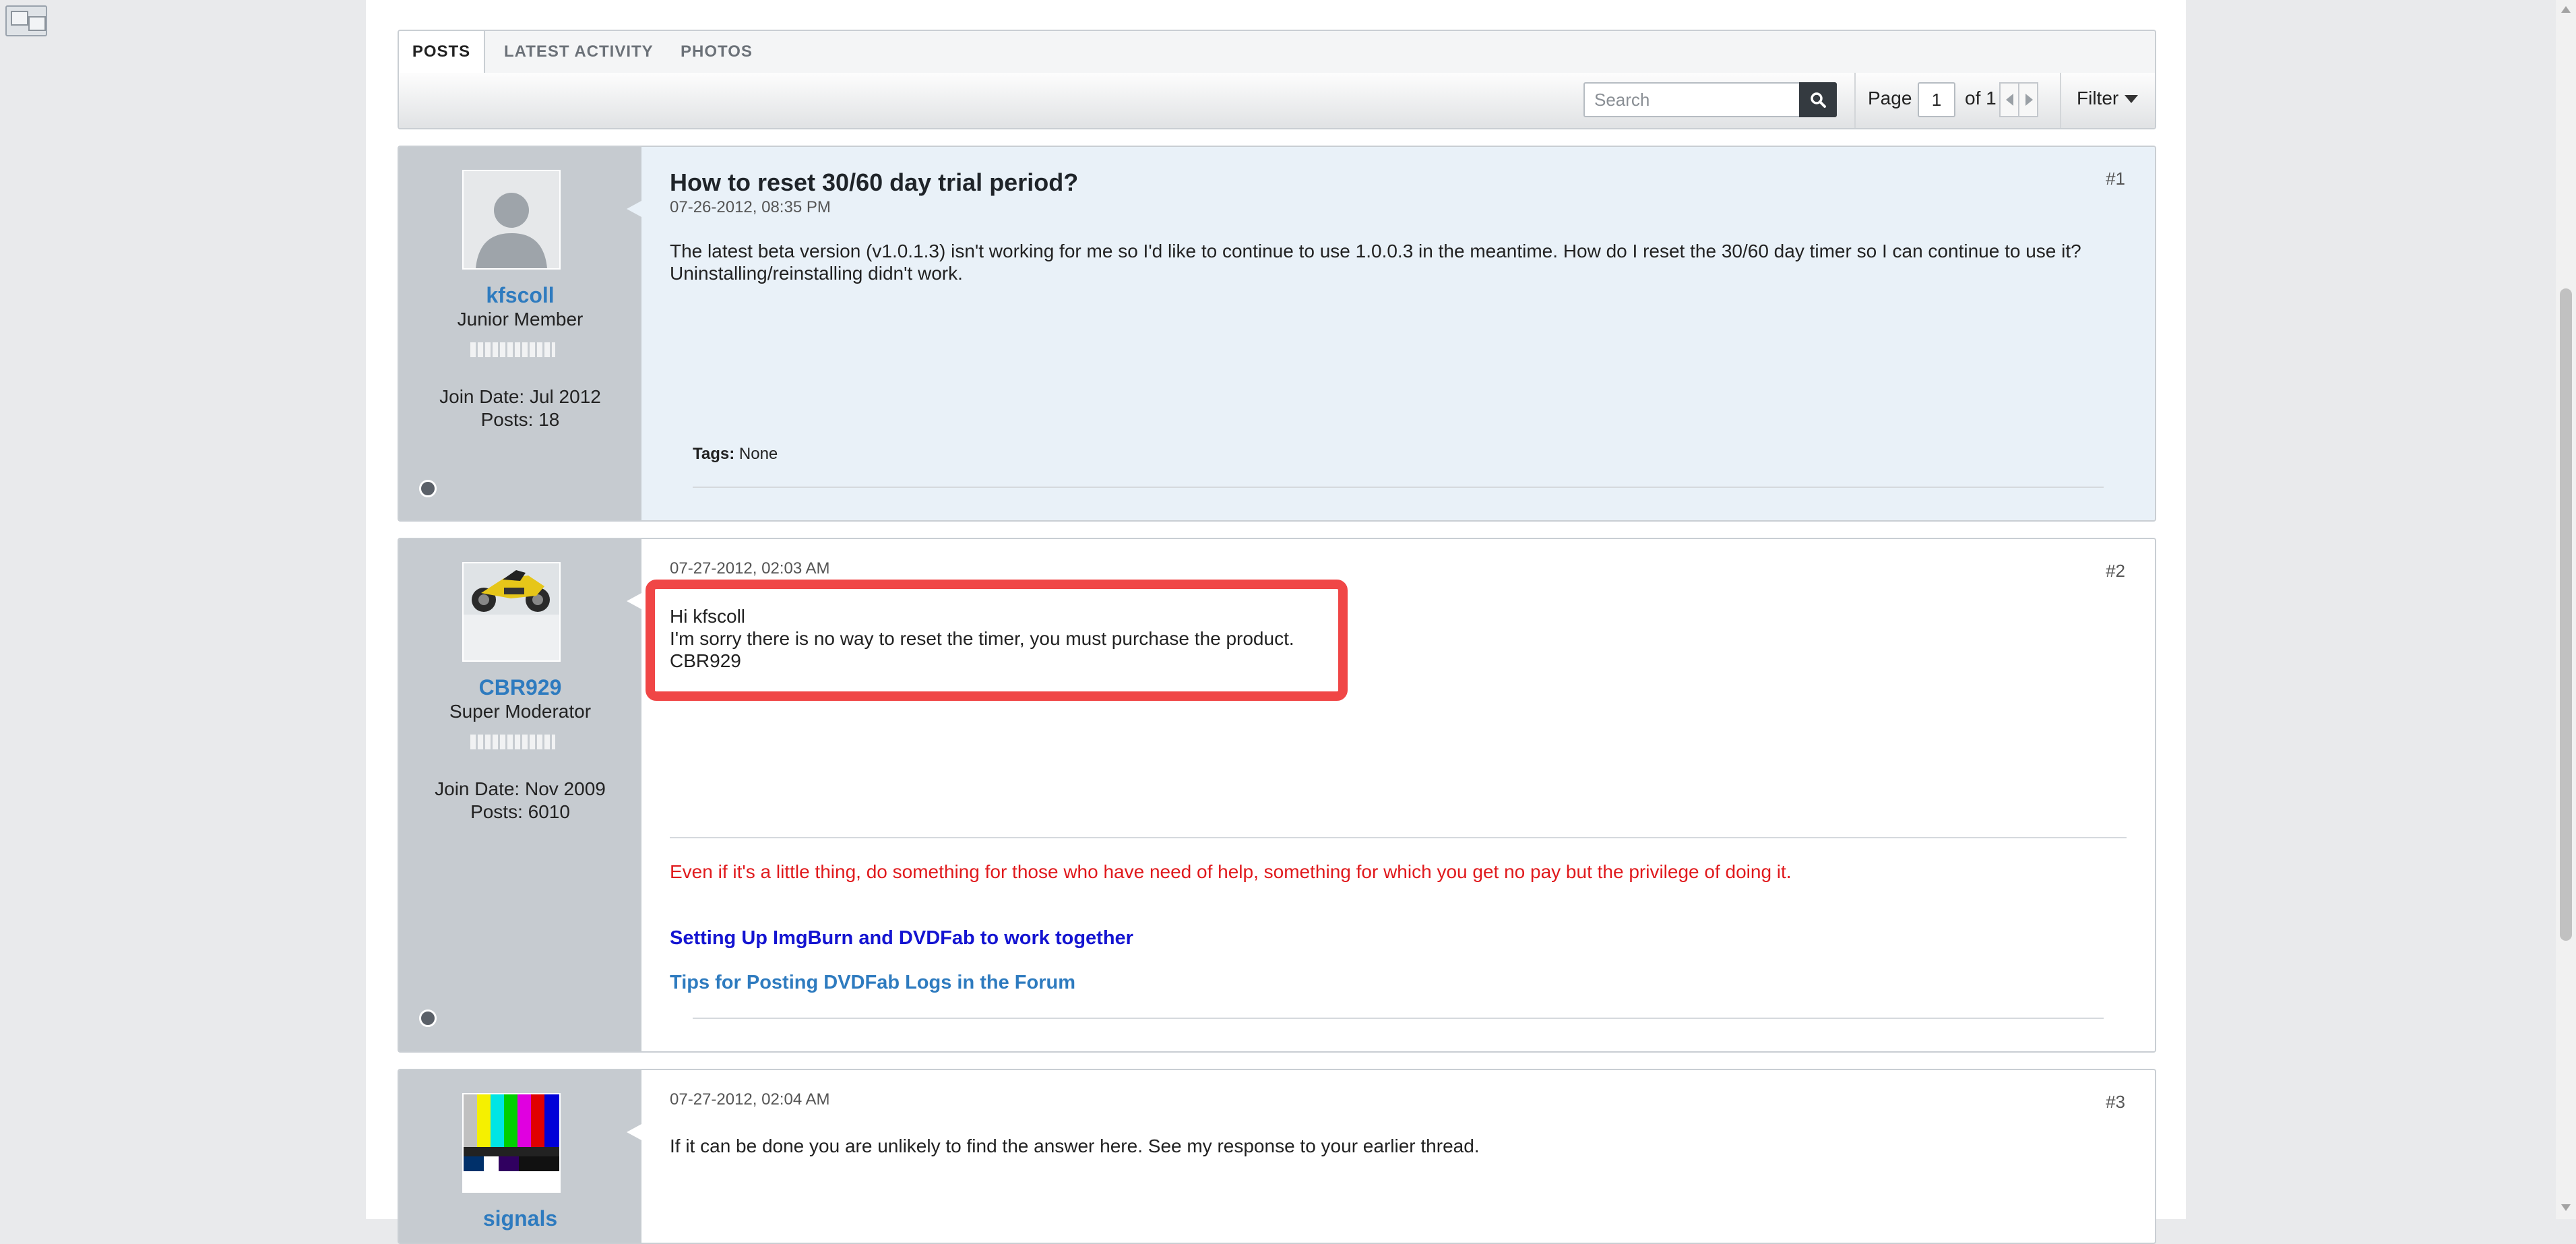  I want to click on search-input, so click(1691, 99).